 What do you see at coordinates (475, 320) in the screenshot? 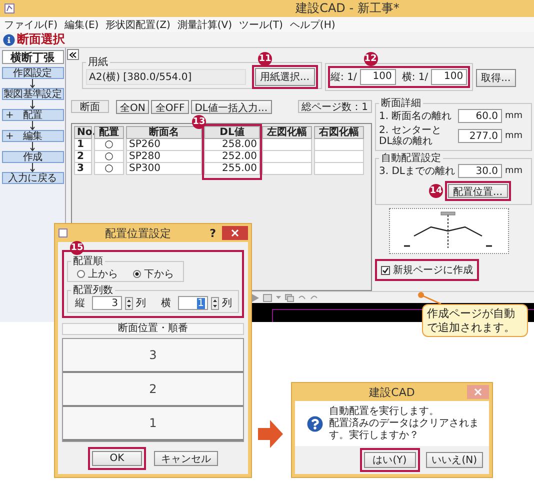
I see `callout-bubble: 作成ページが自動 で追加されます。` at bounding box center [475, 320].